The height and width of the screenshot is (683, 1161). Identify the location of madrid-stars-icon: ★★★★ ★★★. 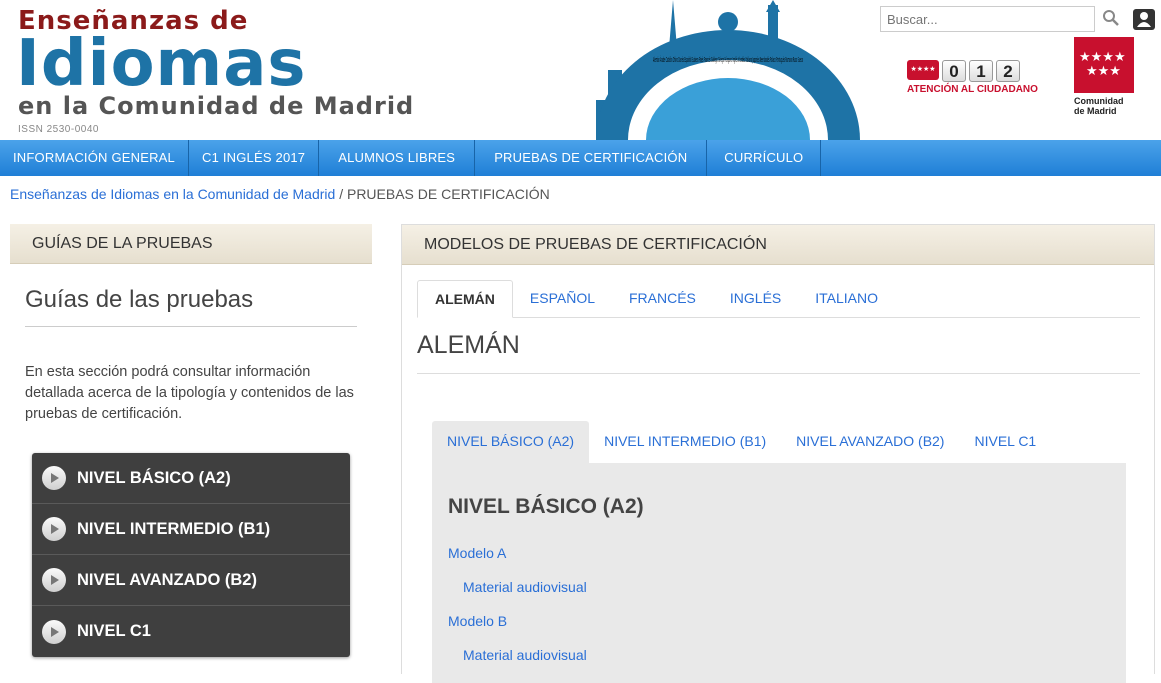
(1102, 64).